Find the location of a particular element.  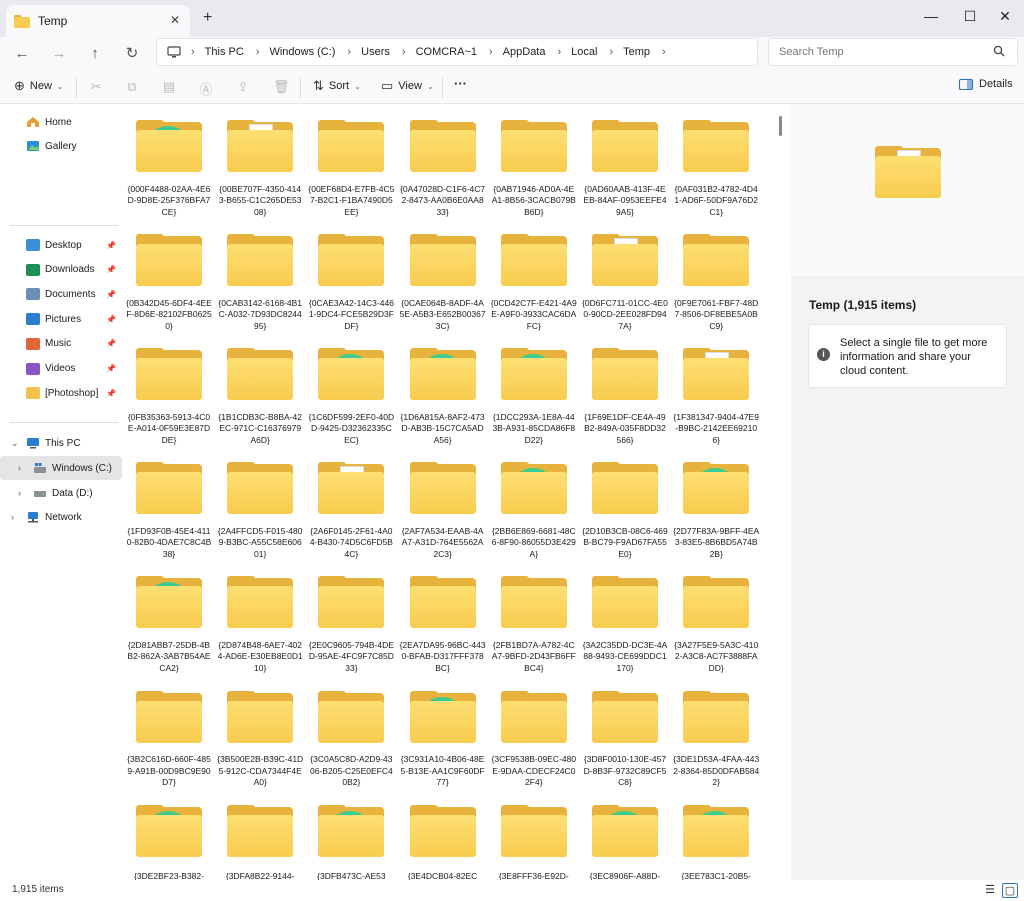

folder-item: {3DFA8B22-9144- is located at coordinates (260, 834).